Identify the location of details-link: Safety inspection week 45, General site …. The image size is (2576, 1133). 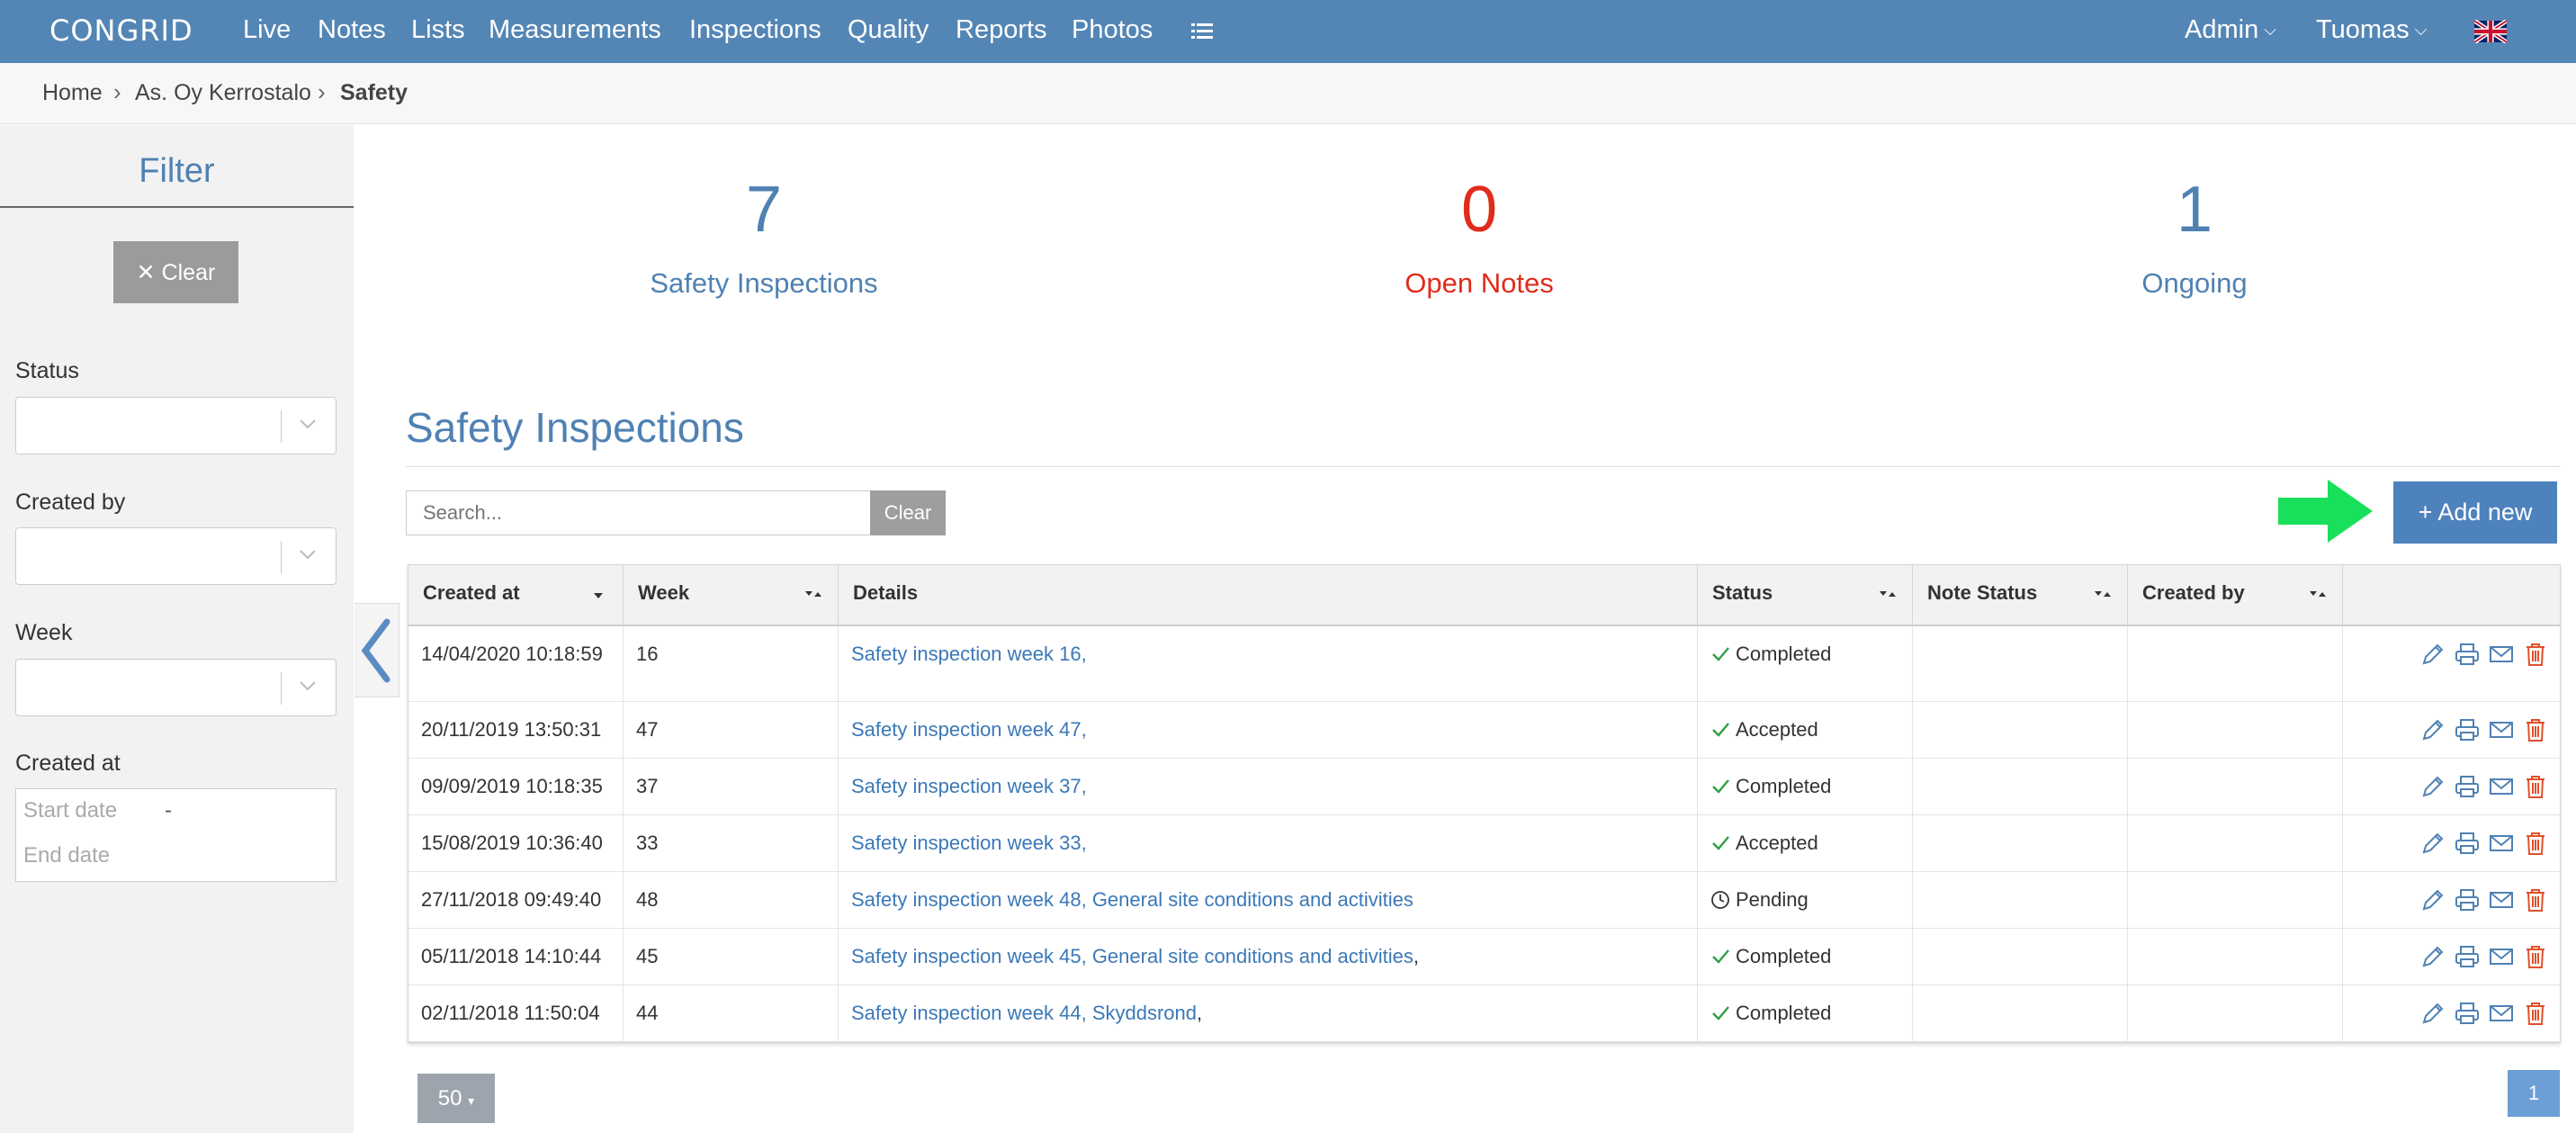
(1132, 956).